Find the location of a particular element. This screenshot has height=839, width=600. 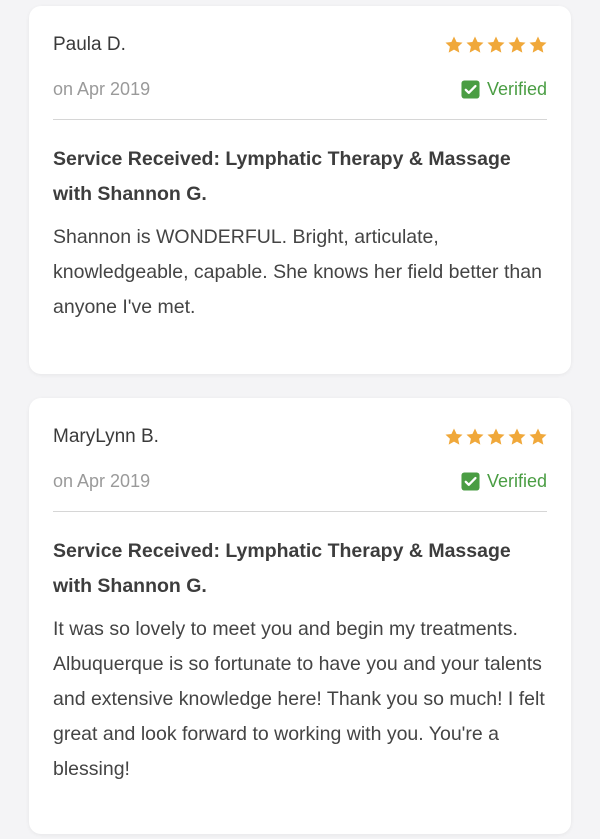

reviewer-name: Paula D. is located at coordinates (89, 44).